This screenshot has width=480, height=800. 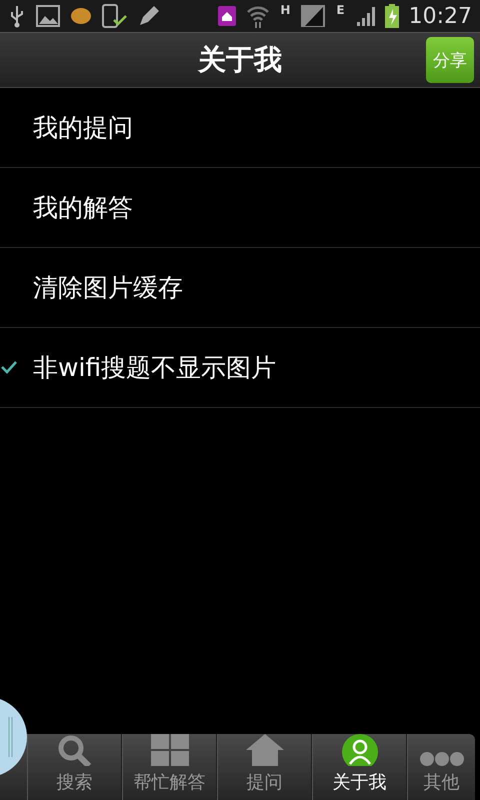 What do you see at coordinates (240, 60) in the screenshot?
I see `screen-title: 关于我` at bounding box center [240, 60].